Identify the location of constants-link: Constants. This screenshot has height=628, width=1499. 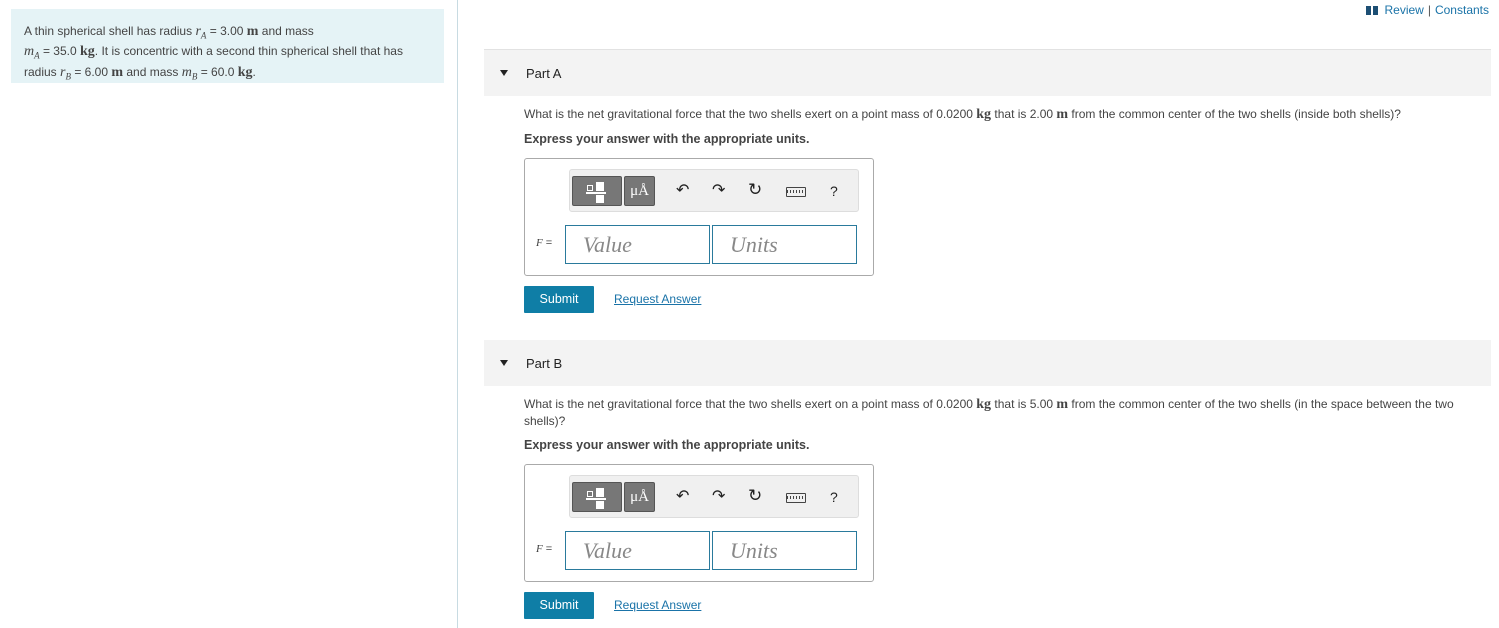
(1462, 10).